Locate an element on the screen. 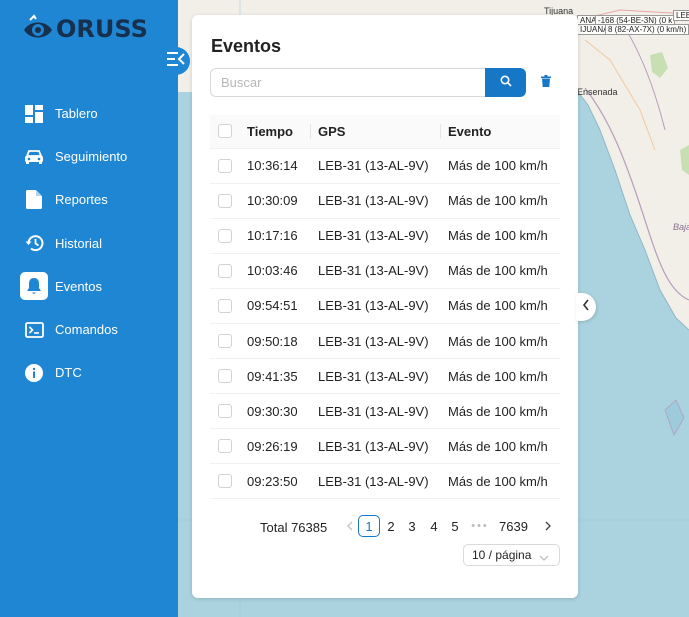 The height and width of the screenshot is (617, 689). search-icon is located at coordinates (506, 82).